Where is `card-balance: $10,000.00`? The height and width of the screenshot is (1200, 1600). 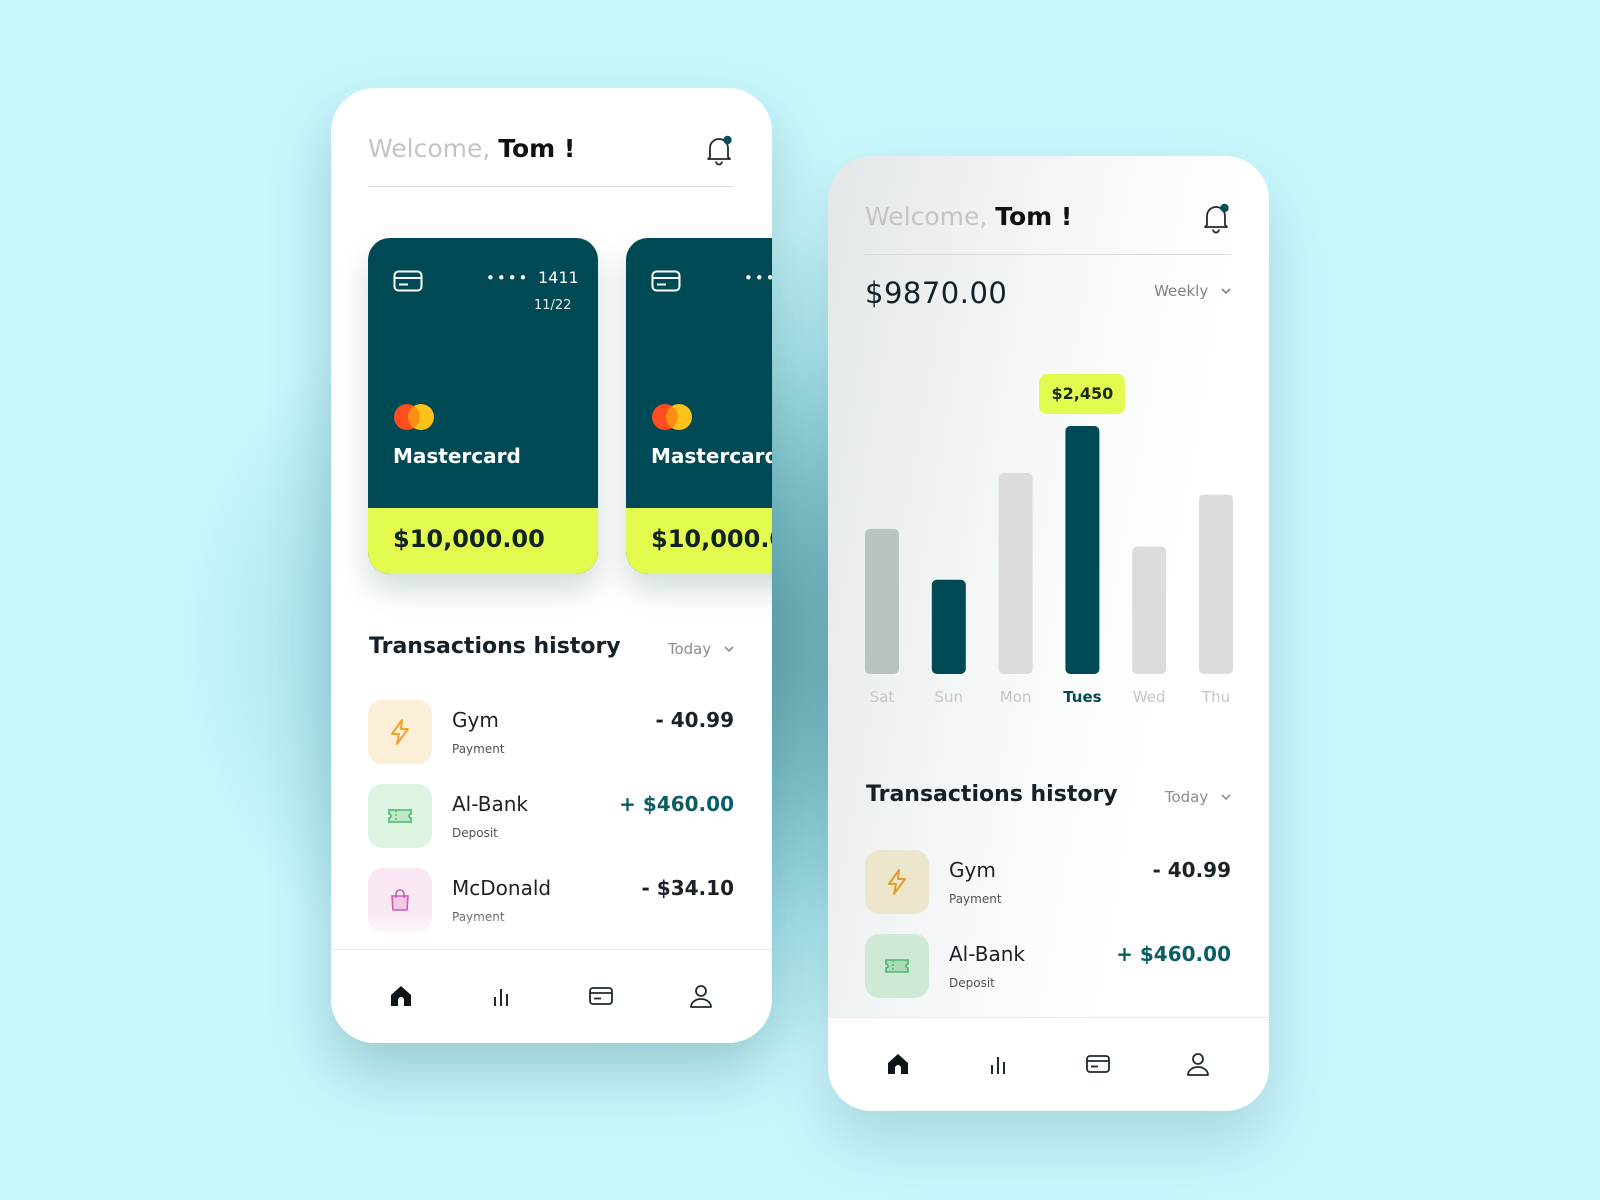 card-balance: $10,000.00 is located at coordinates (469, 539).